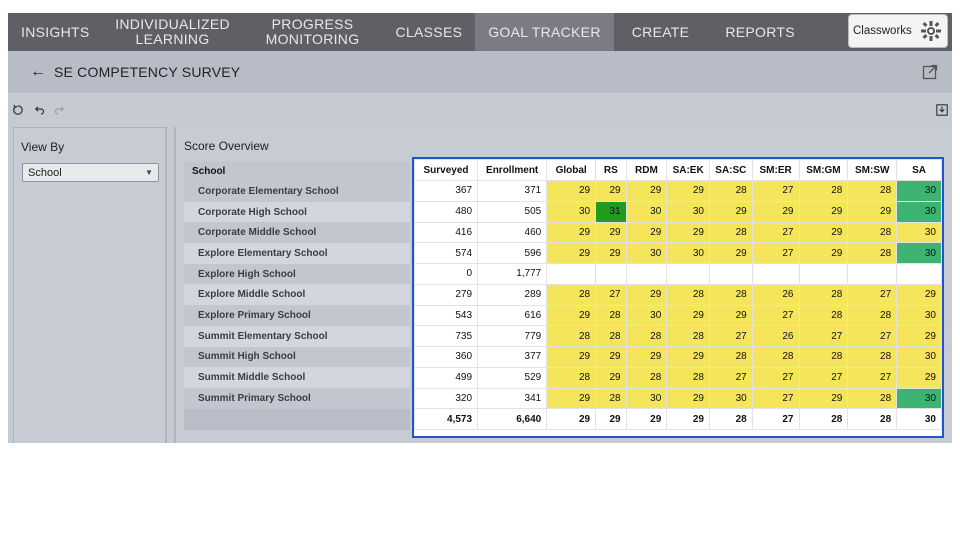  I want to click on brand-button: Classworks, so click(898, 31).